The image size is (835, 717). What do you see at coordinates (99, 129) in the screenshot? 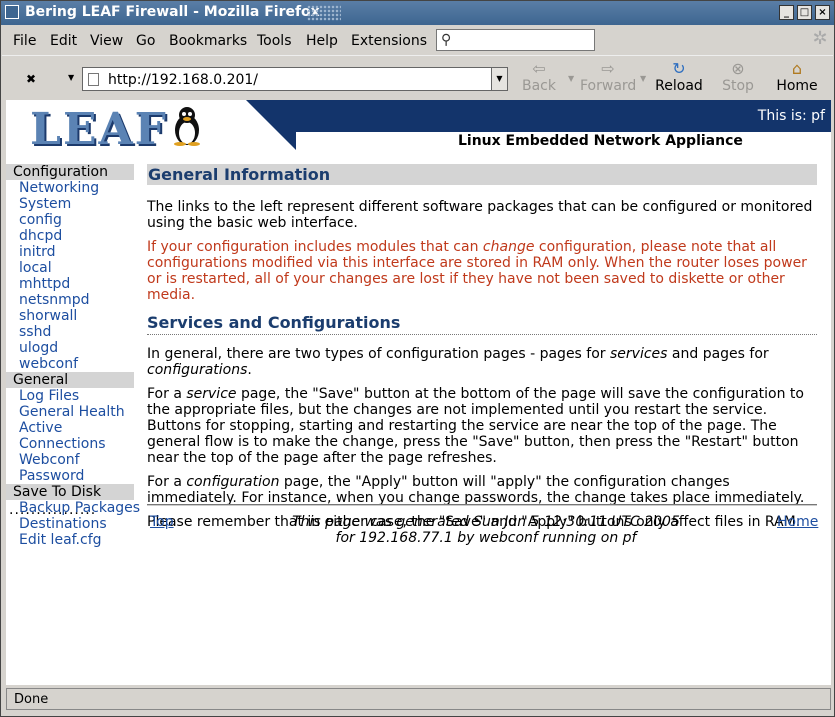
I see `leaf-logo: LEAF` at bounding box center [99, 129].